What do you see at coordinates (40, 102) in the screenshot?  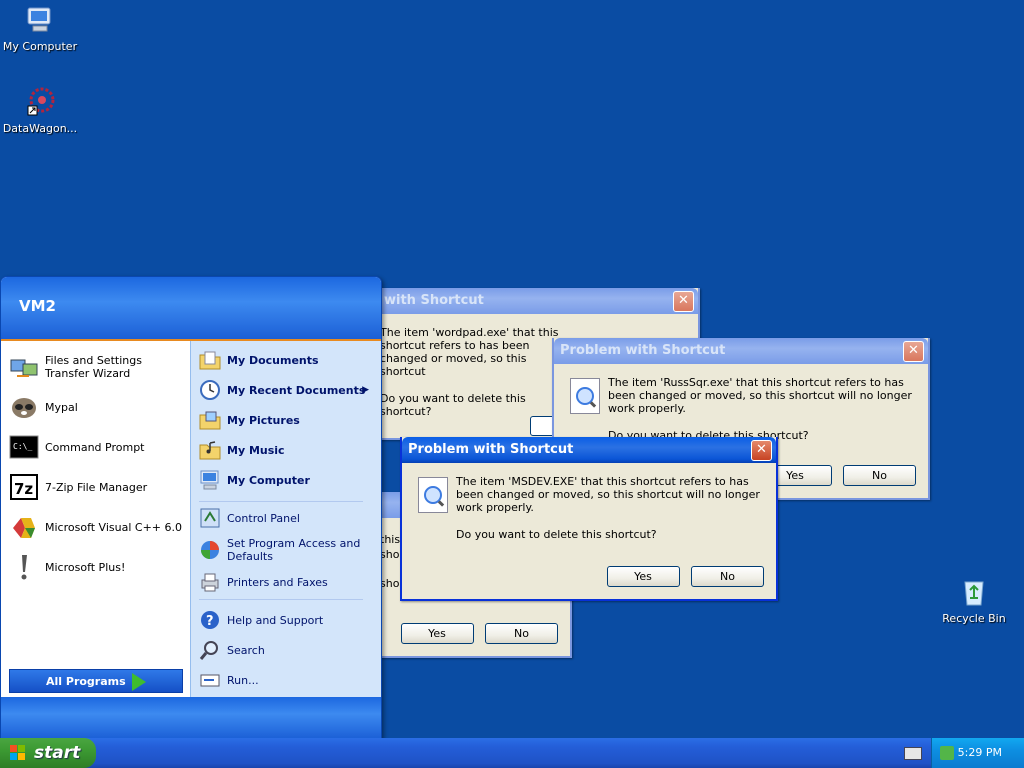 I see `datawagon-icon` at bounding box center [40, 102].